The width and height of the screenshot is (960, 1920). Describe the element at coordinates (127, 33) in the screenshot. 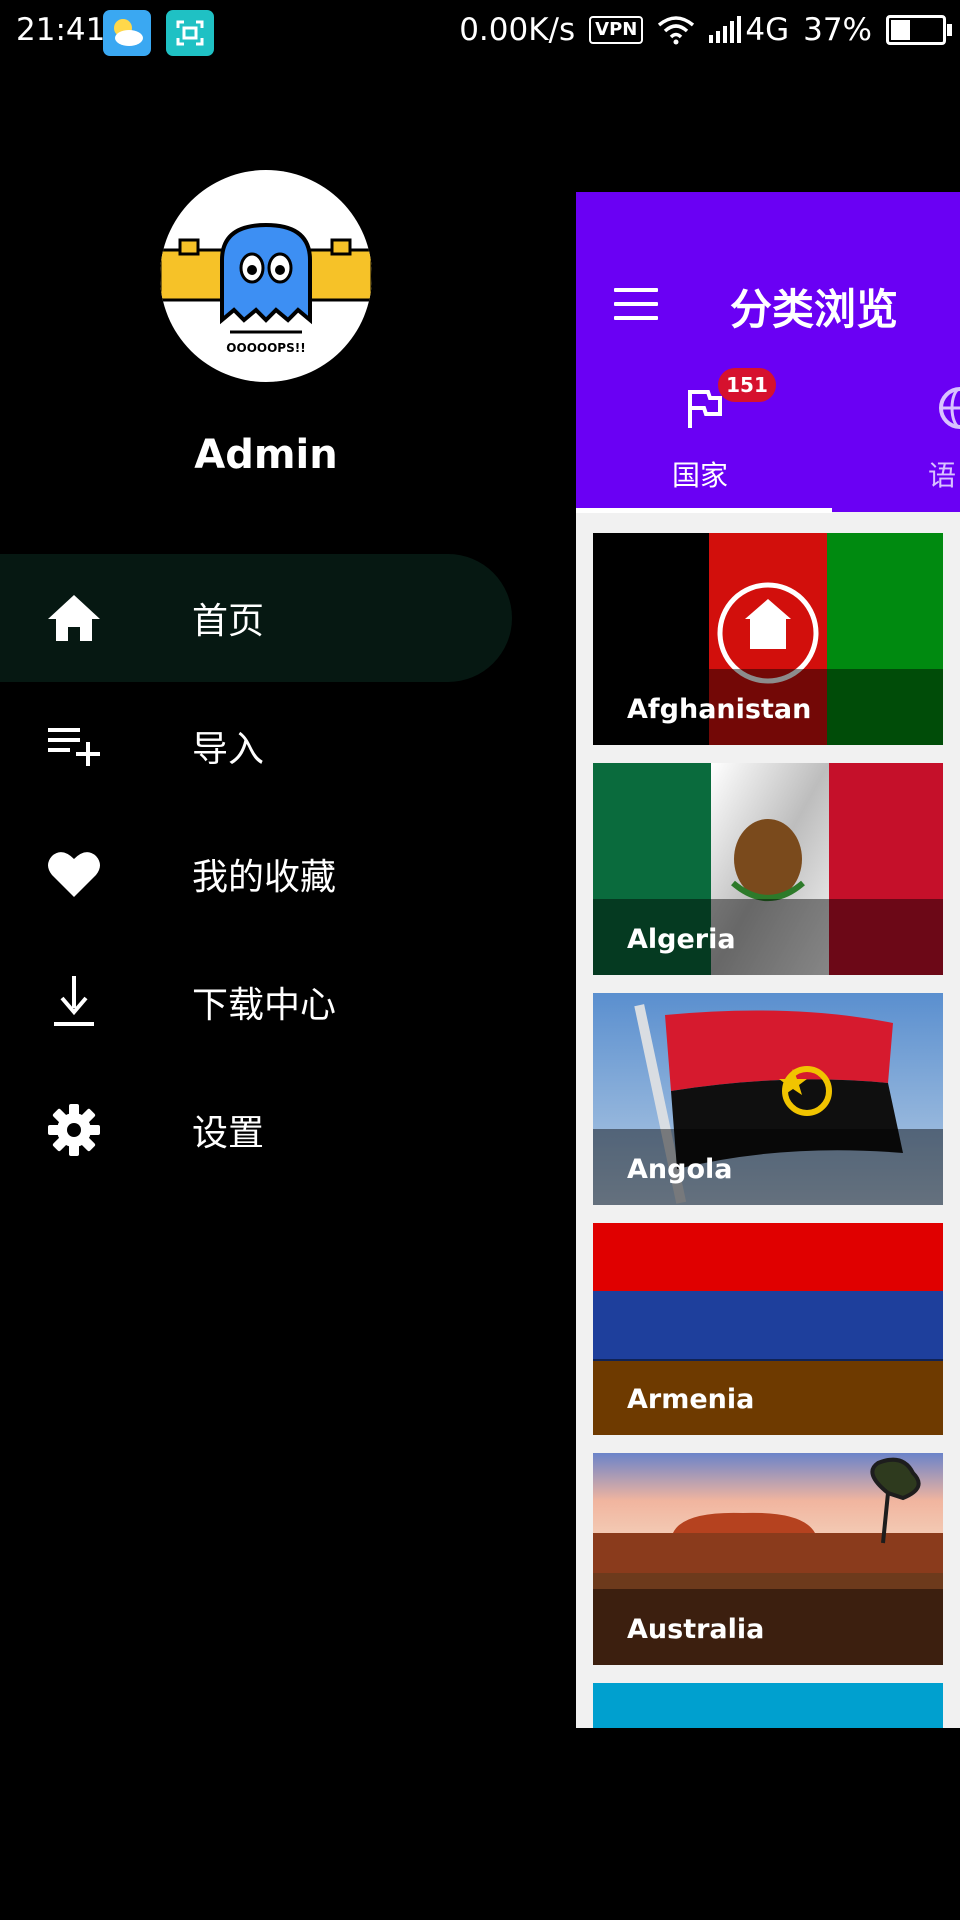

I see `weather-icon` at that location.